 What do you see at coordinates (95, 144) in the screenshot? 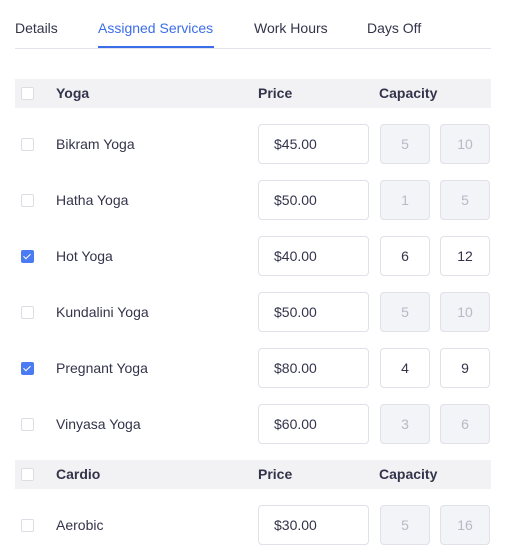
I see `service-name: Bikram Yoga` at bounding box center [95, 144].